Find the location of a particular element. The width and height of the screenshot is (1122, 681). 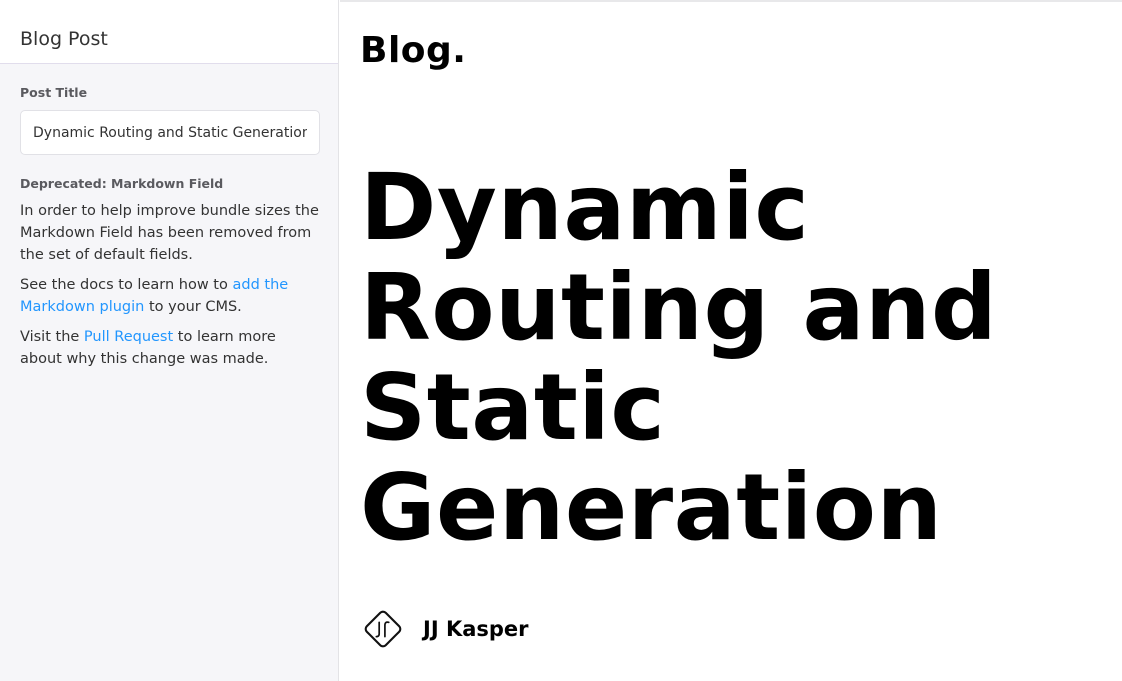

avatar-svg is located at coordinates (383, 629).